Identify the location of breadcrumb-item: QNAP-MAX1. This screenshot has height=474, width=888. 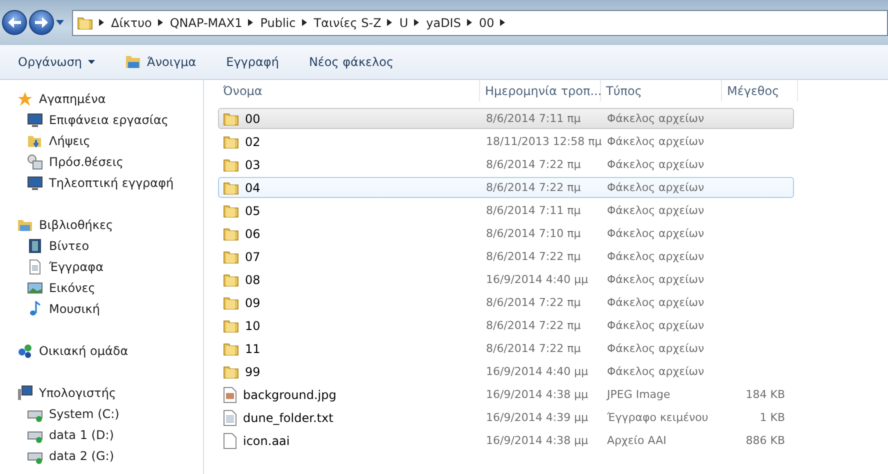
(206, 23).